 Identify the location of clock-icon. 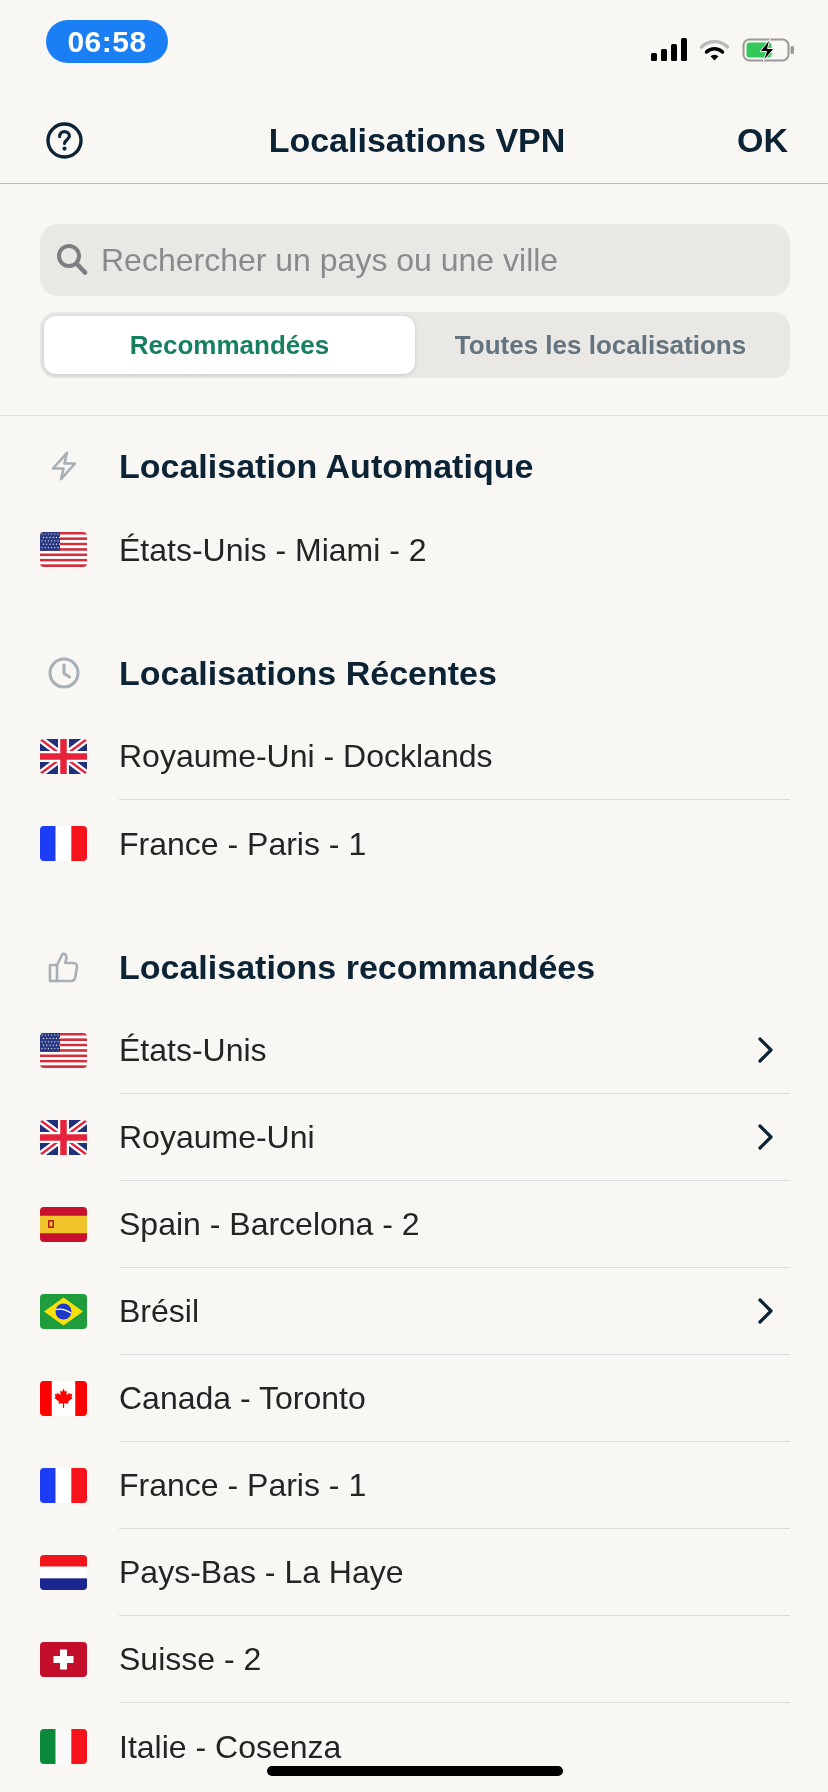
(63, 673).